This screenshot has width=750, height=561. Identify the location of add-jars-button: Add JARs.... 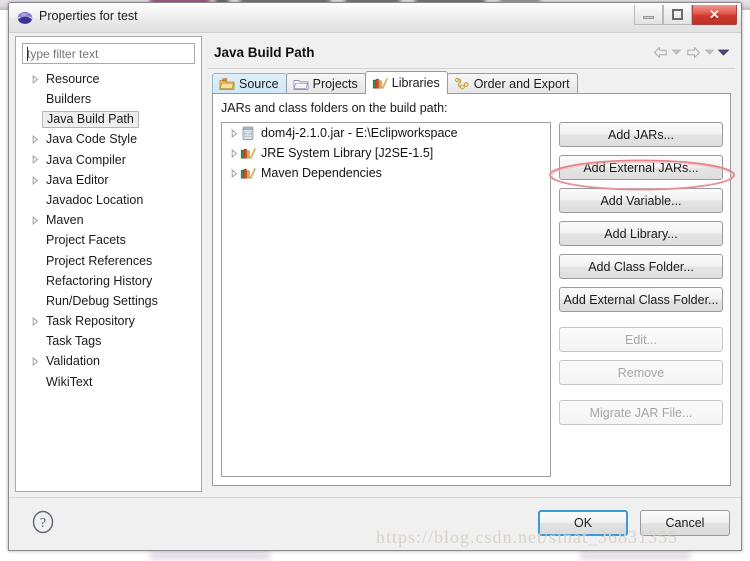
(641, 134).